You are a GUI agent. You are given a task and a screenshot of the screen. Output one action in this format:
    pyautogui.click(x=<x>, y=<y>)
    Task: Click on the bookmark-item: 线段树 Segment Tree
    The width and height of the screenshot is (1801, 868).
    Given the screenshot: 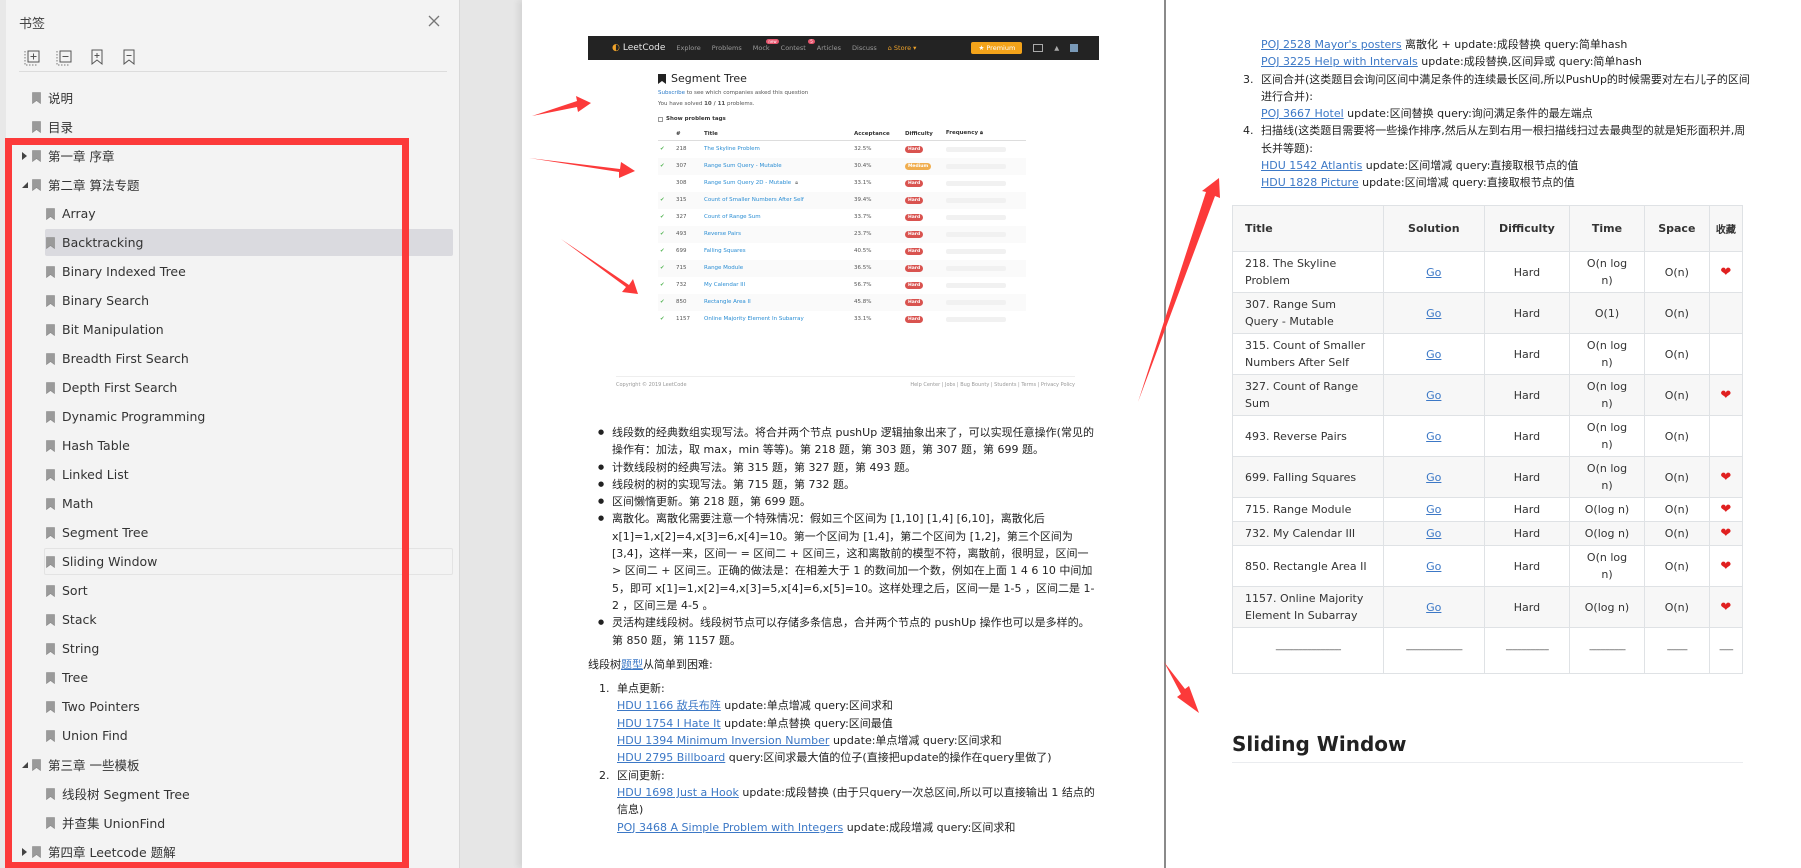 What is the action you would take?
    pyautogui.click(x=230, y=793)
    